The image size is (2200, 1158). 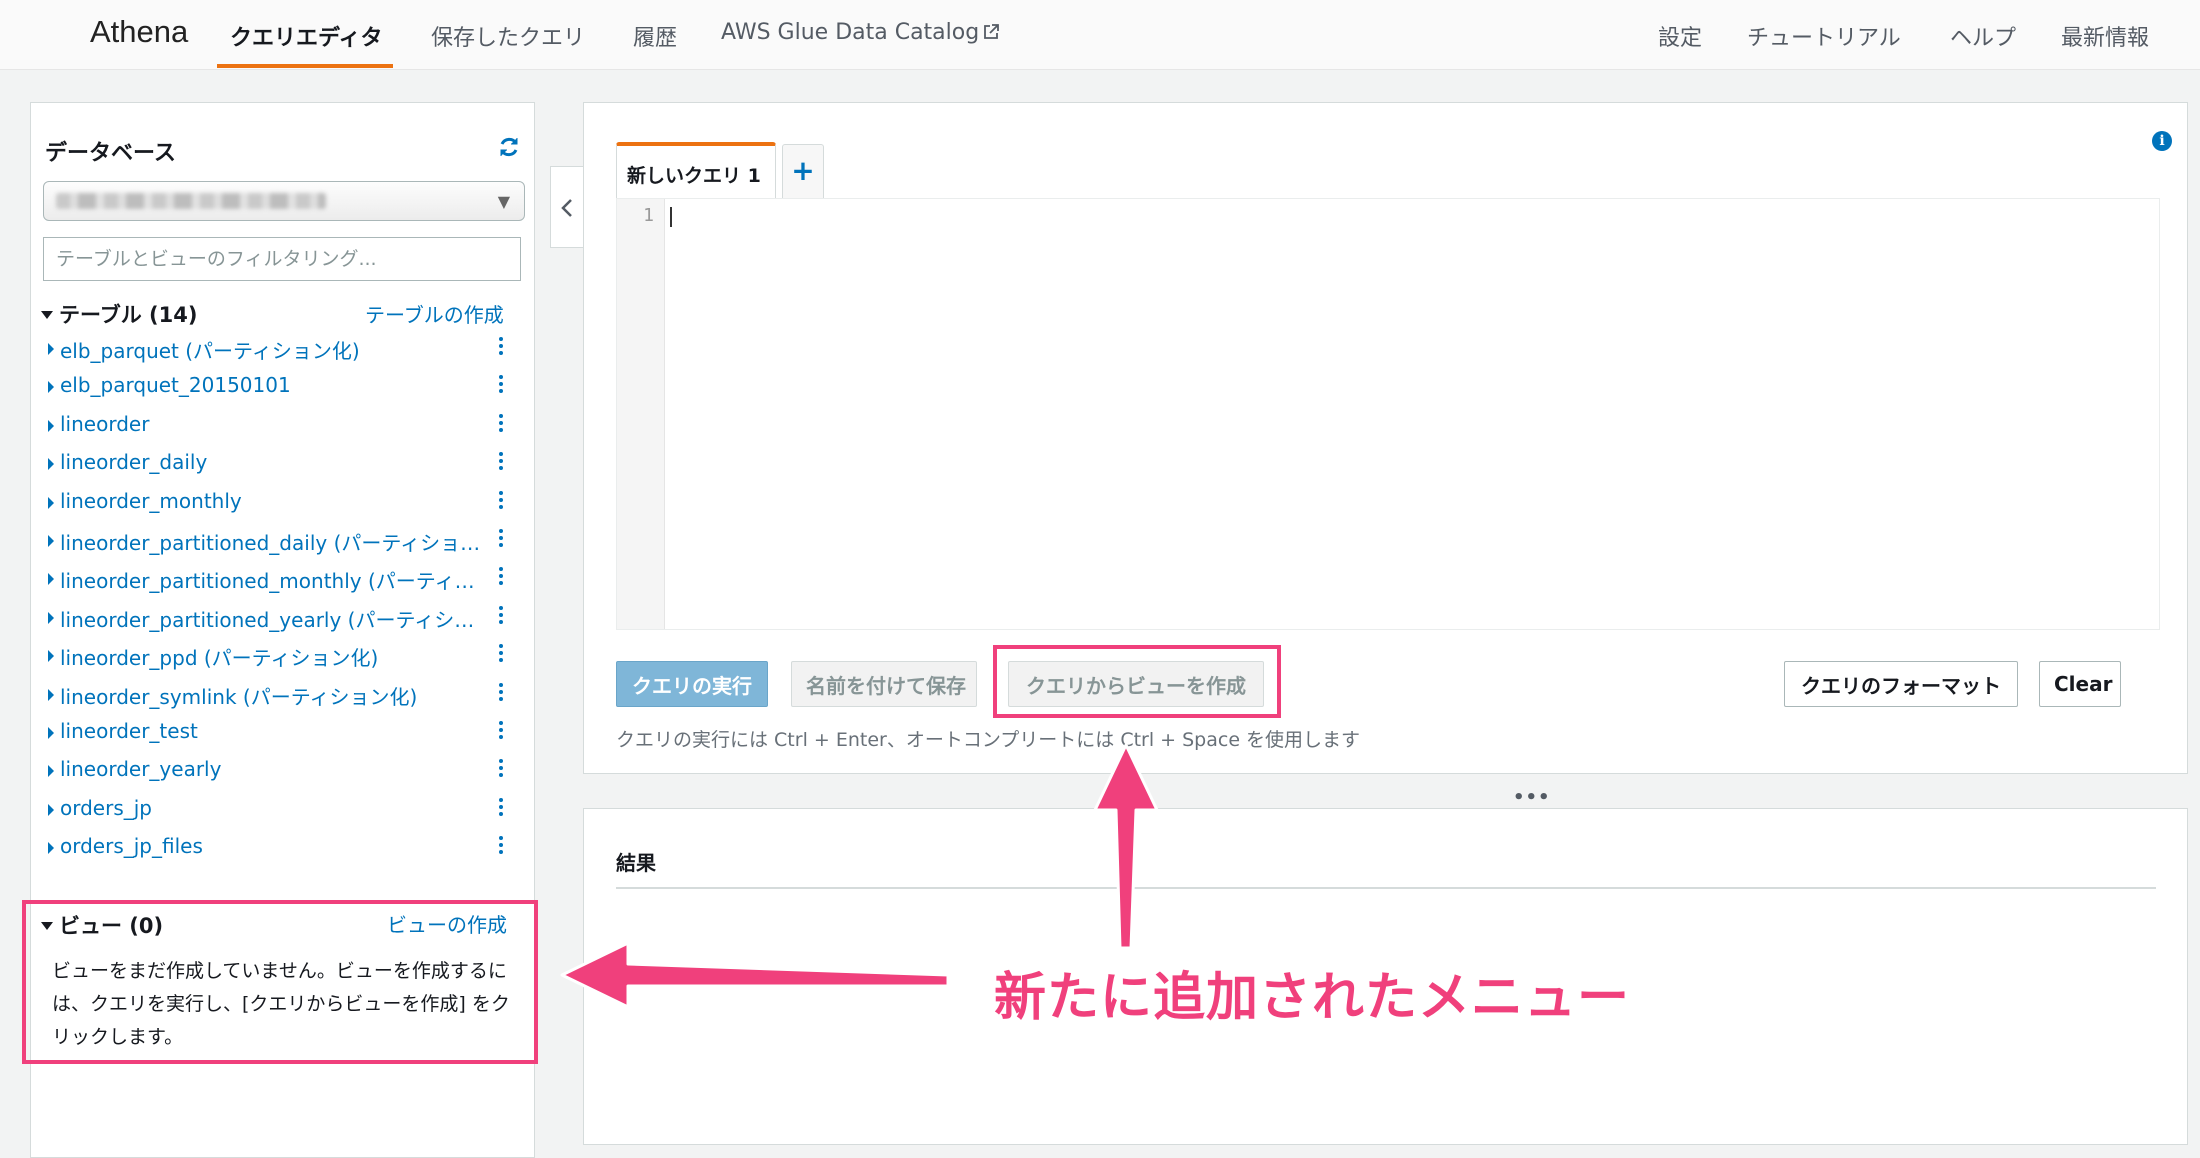 What do you see at coordinates (1901, 684) in the screenshot?
I see `format-query-button: クエリのフォーマット` at bounding box center [1901, 684].